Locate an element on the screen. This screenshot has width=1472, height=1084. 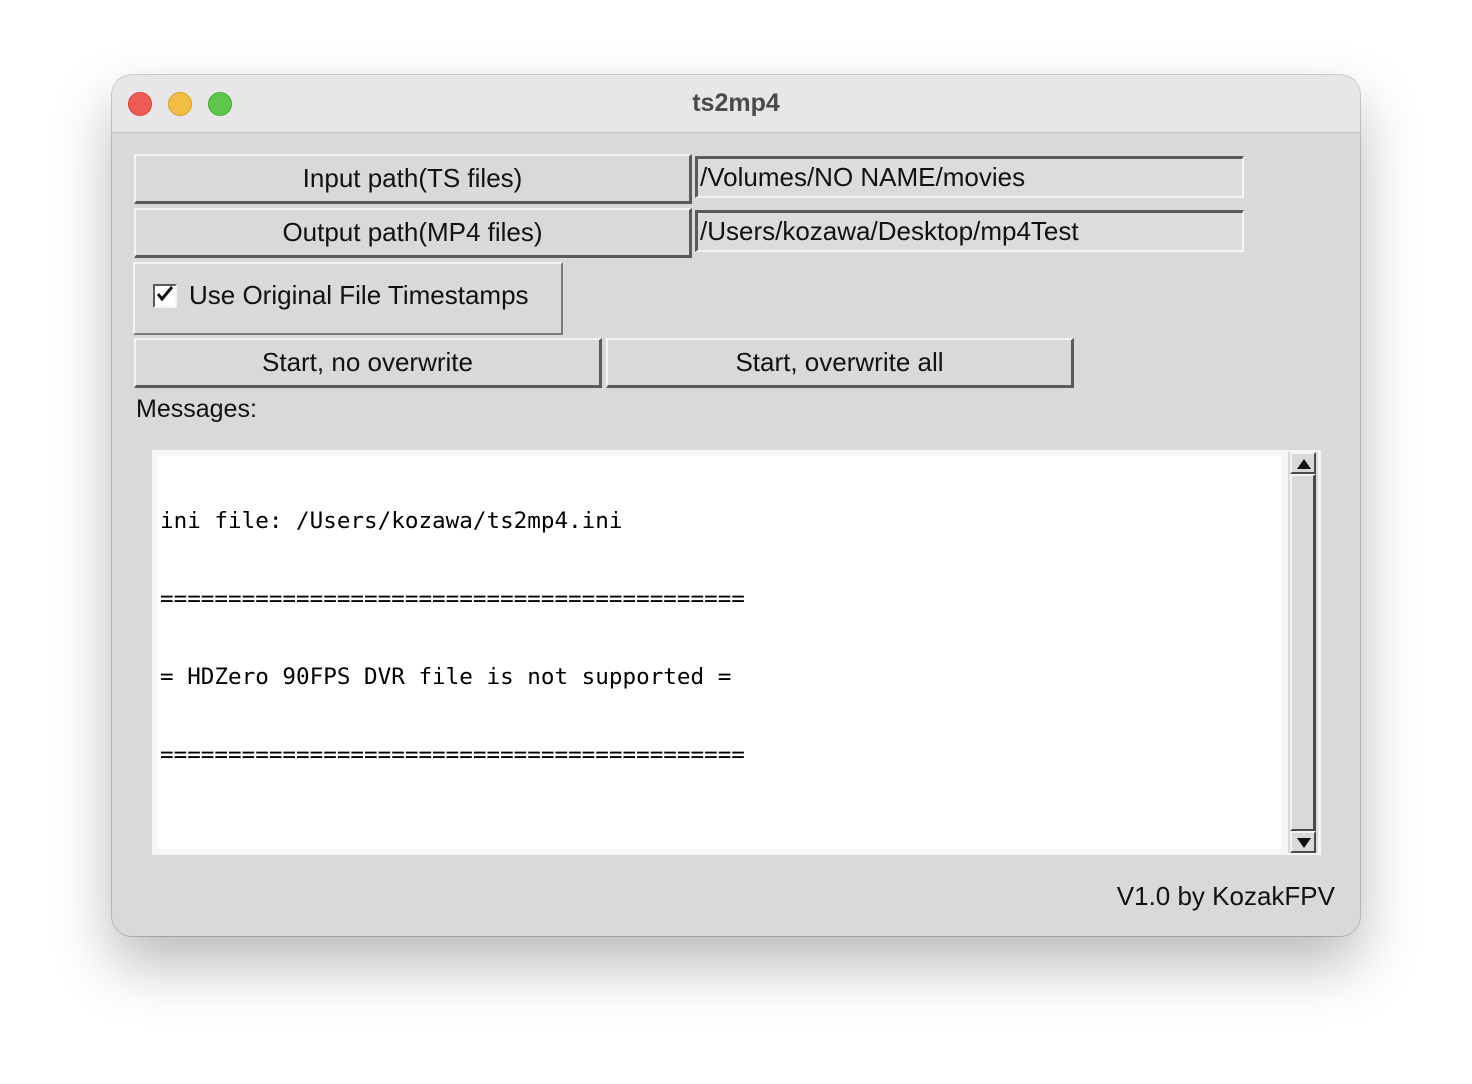
input-path-button: Input path(TS files) is located at coordinates (413, 179).